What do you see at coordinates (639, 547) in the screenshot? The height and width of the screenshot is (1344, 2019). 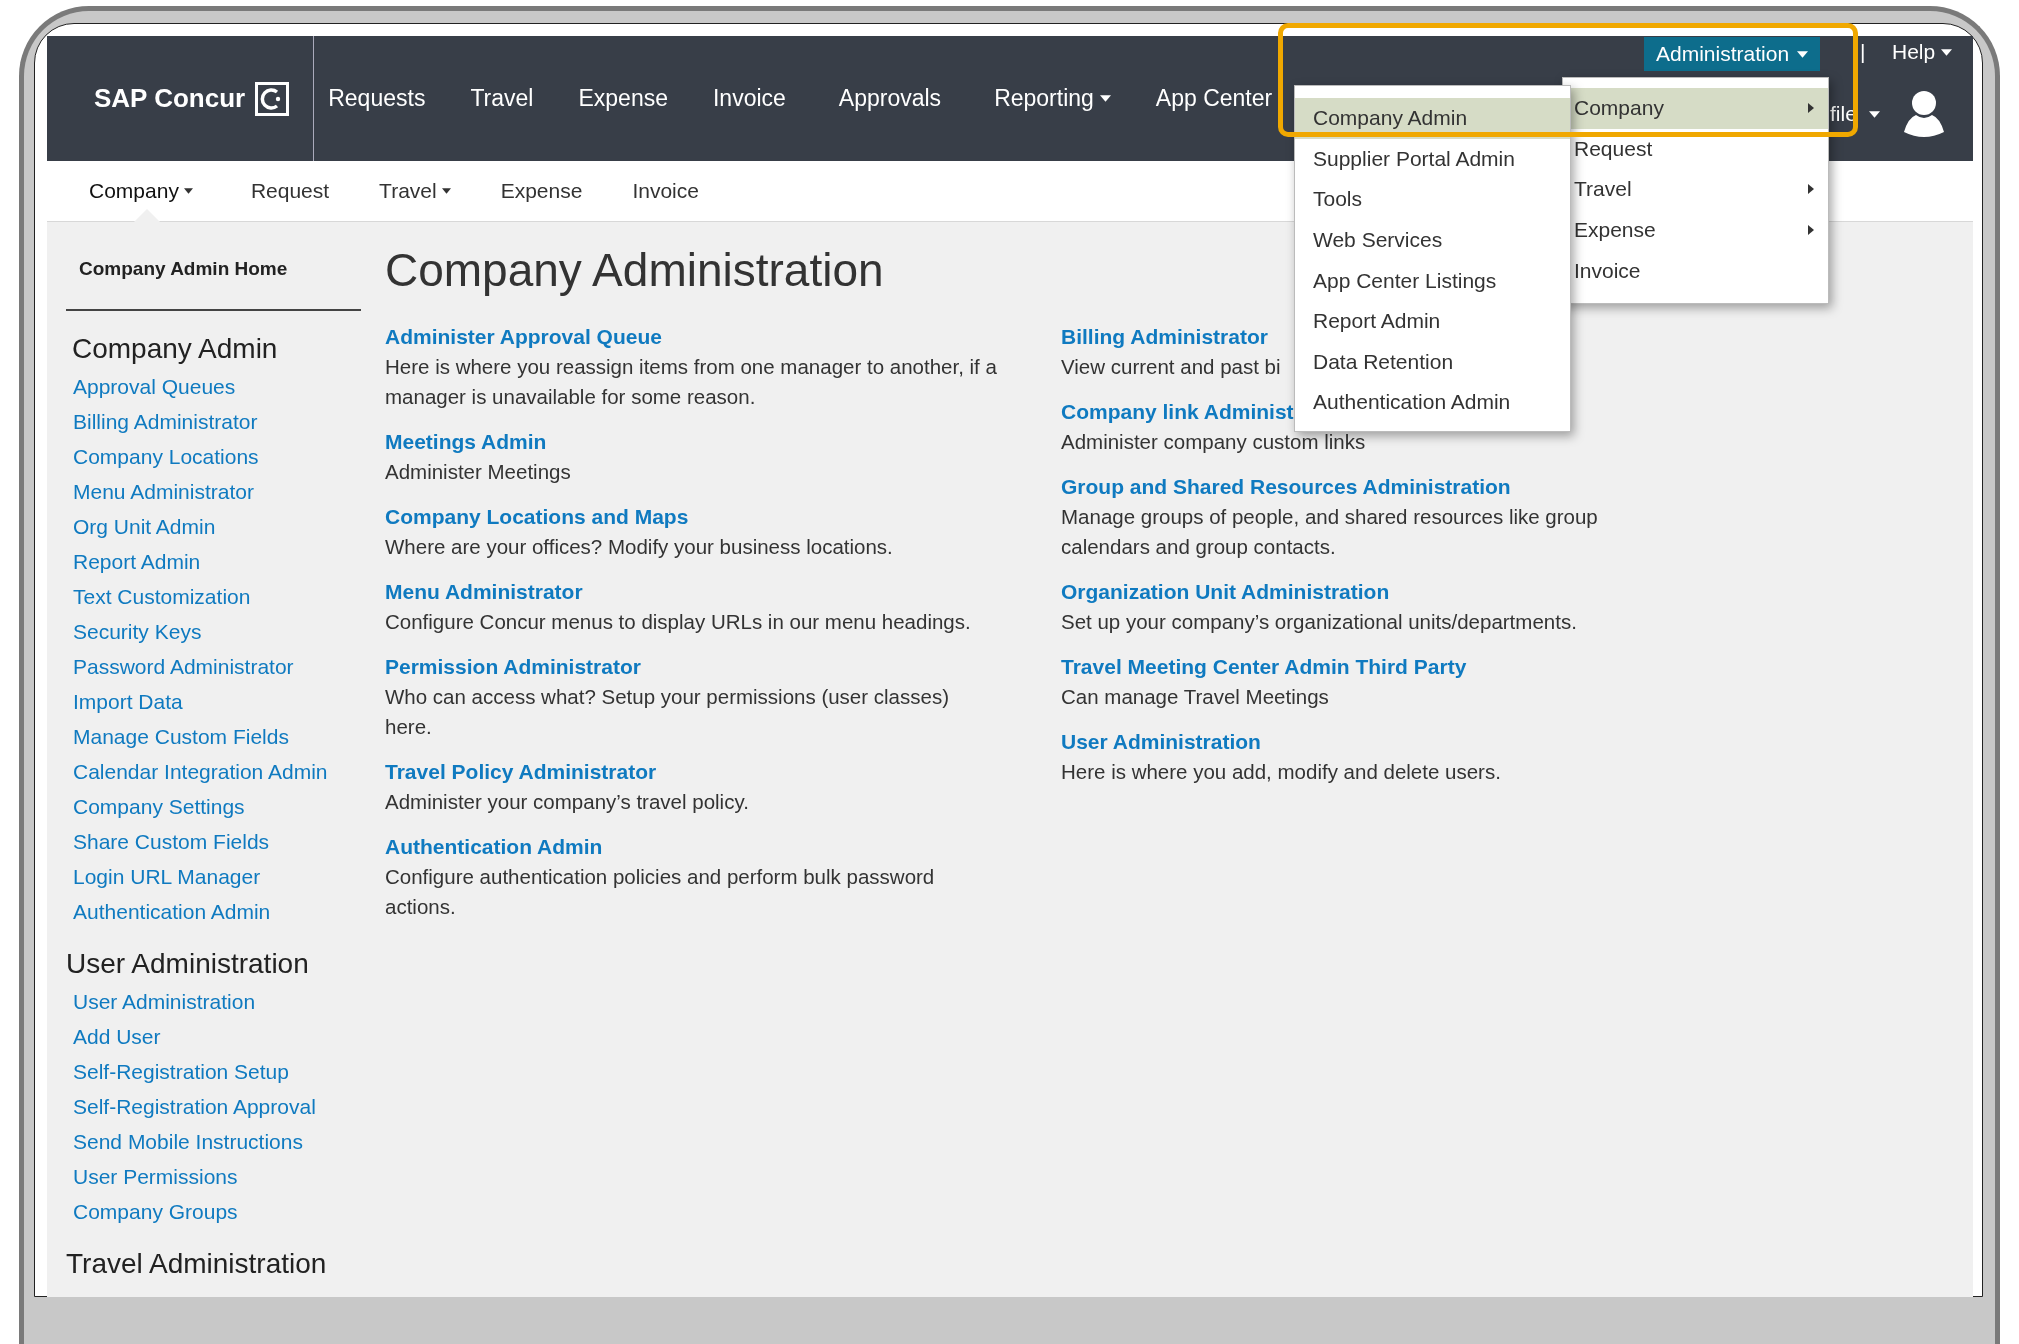 I see `admin-tool-description: Where are your offices? Modify your business locations.` at bounding box center [639, 547].